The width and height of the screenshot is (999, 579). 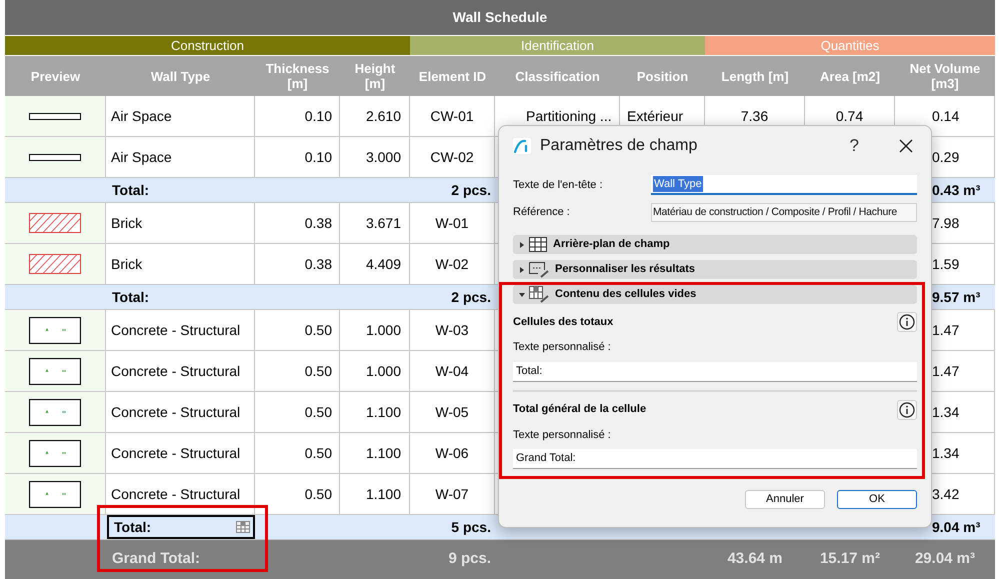 What do you see at coordinates (850, 116) in the screenshot?
I see `table-cell-text: 0.74` at bounding box center [850, 116].